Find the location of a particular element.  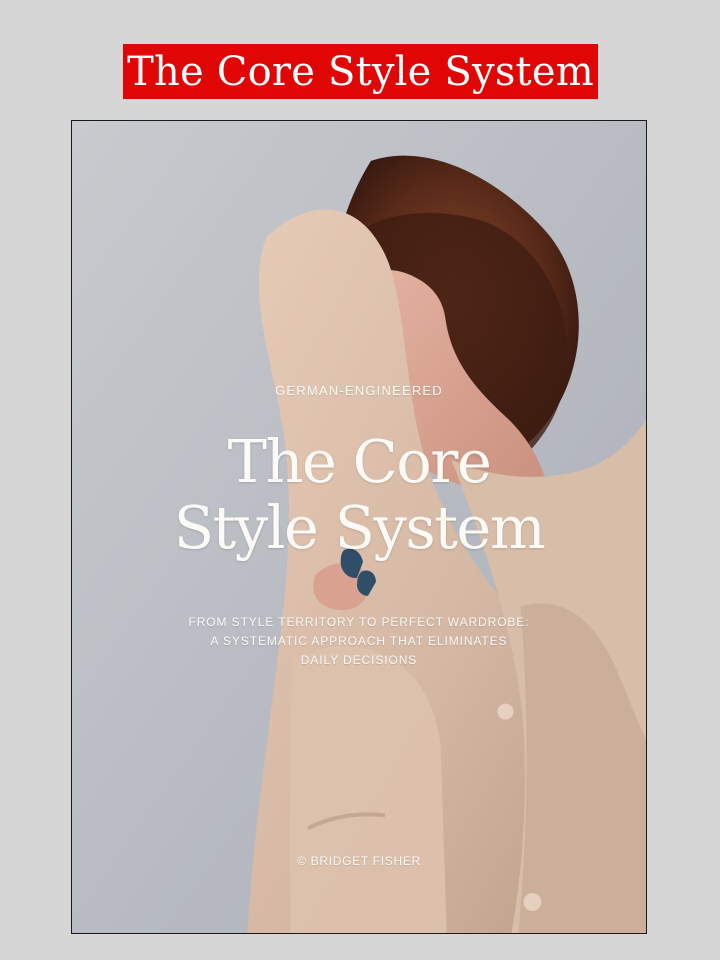

page-title-banner: The Core Style System is located at coordinates (360, 71).